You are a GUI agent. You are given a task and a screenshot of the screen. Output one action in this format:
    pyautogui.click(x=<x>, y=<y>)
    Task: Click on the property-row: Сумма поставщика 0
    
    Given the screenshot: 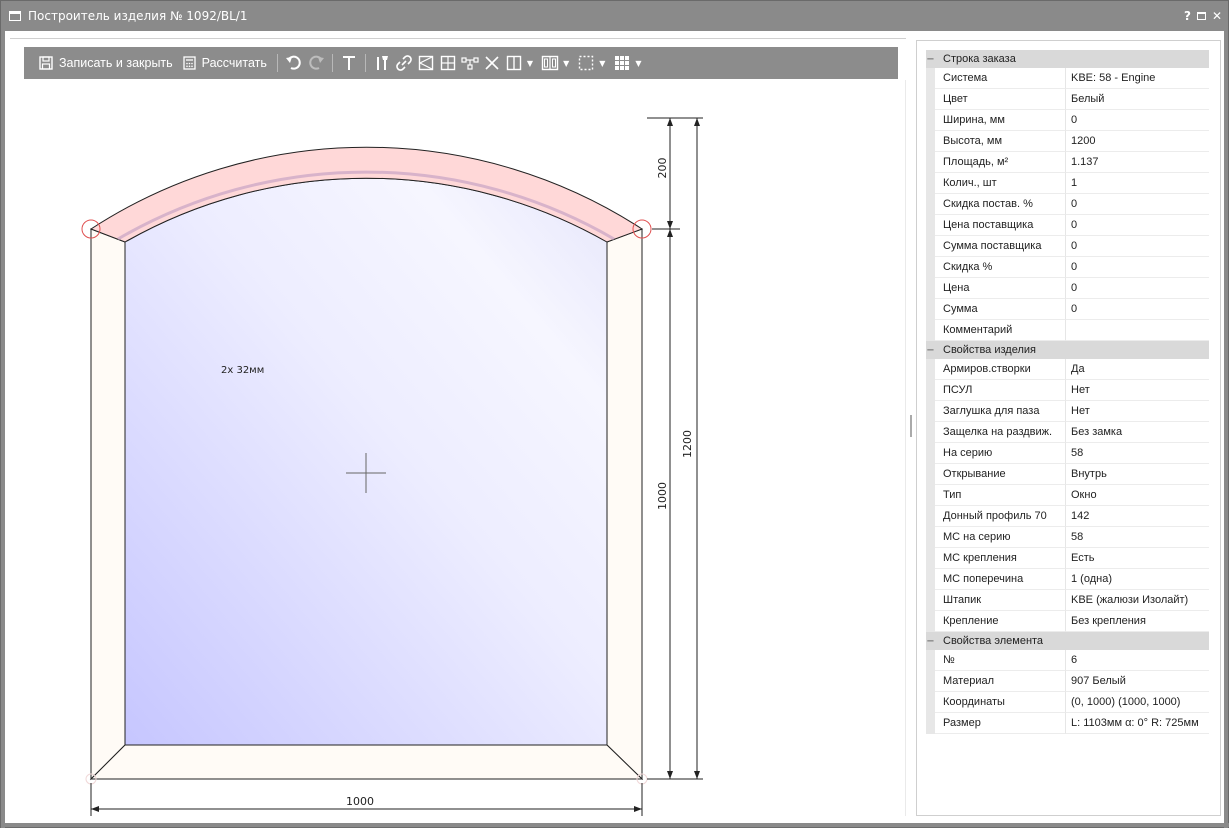 What is the action you would take?
    pyautogui.click(x=1067, y=246)
    